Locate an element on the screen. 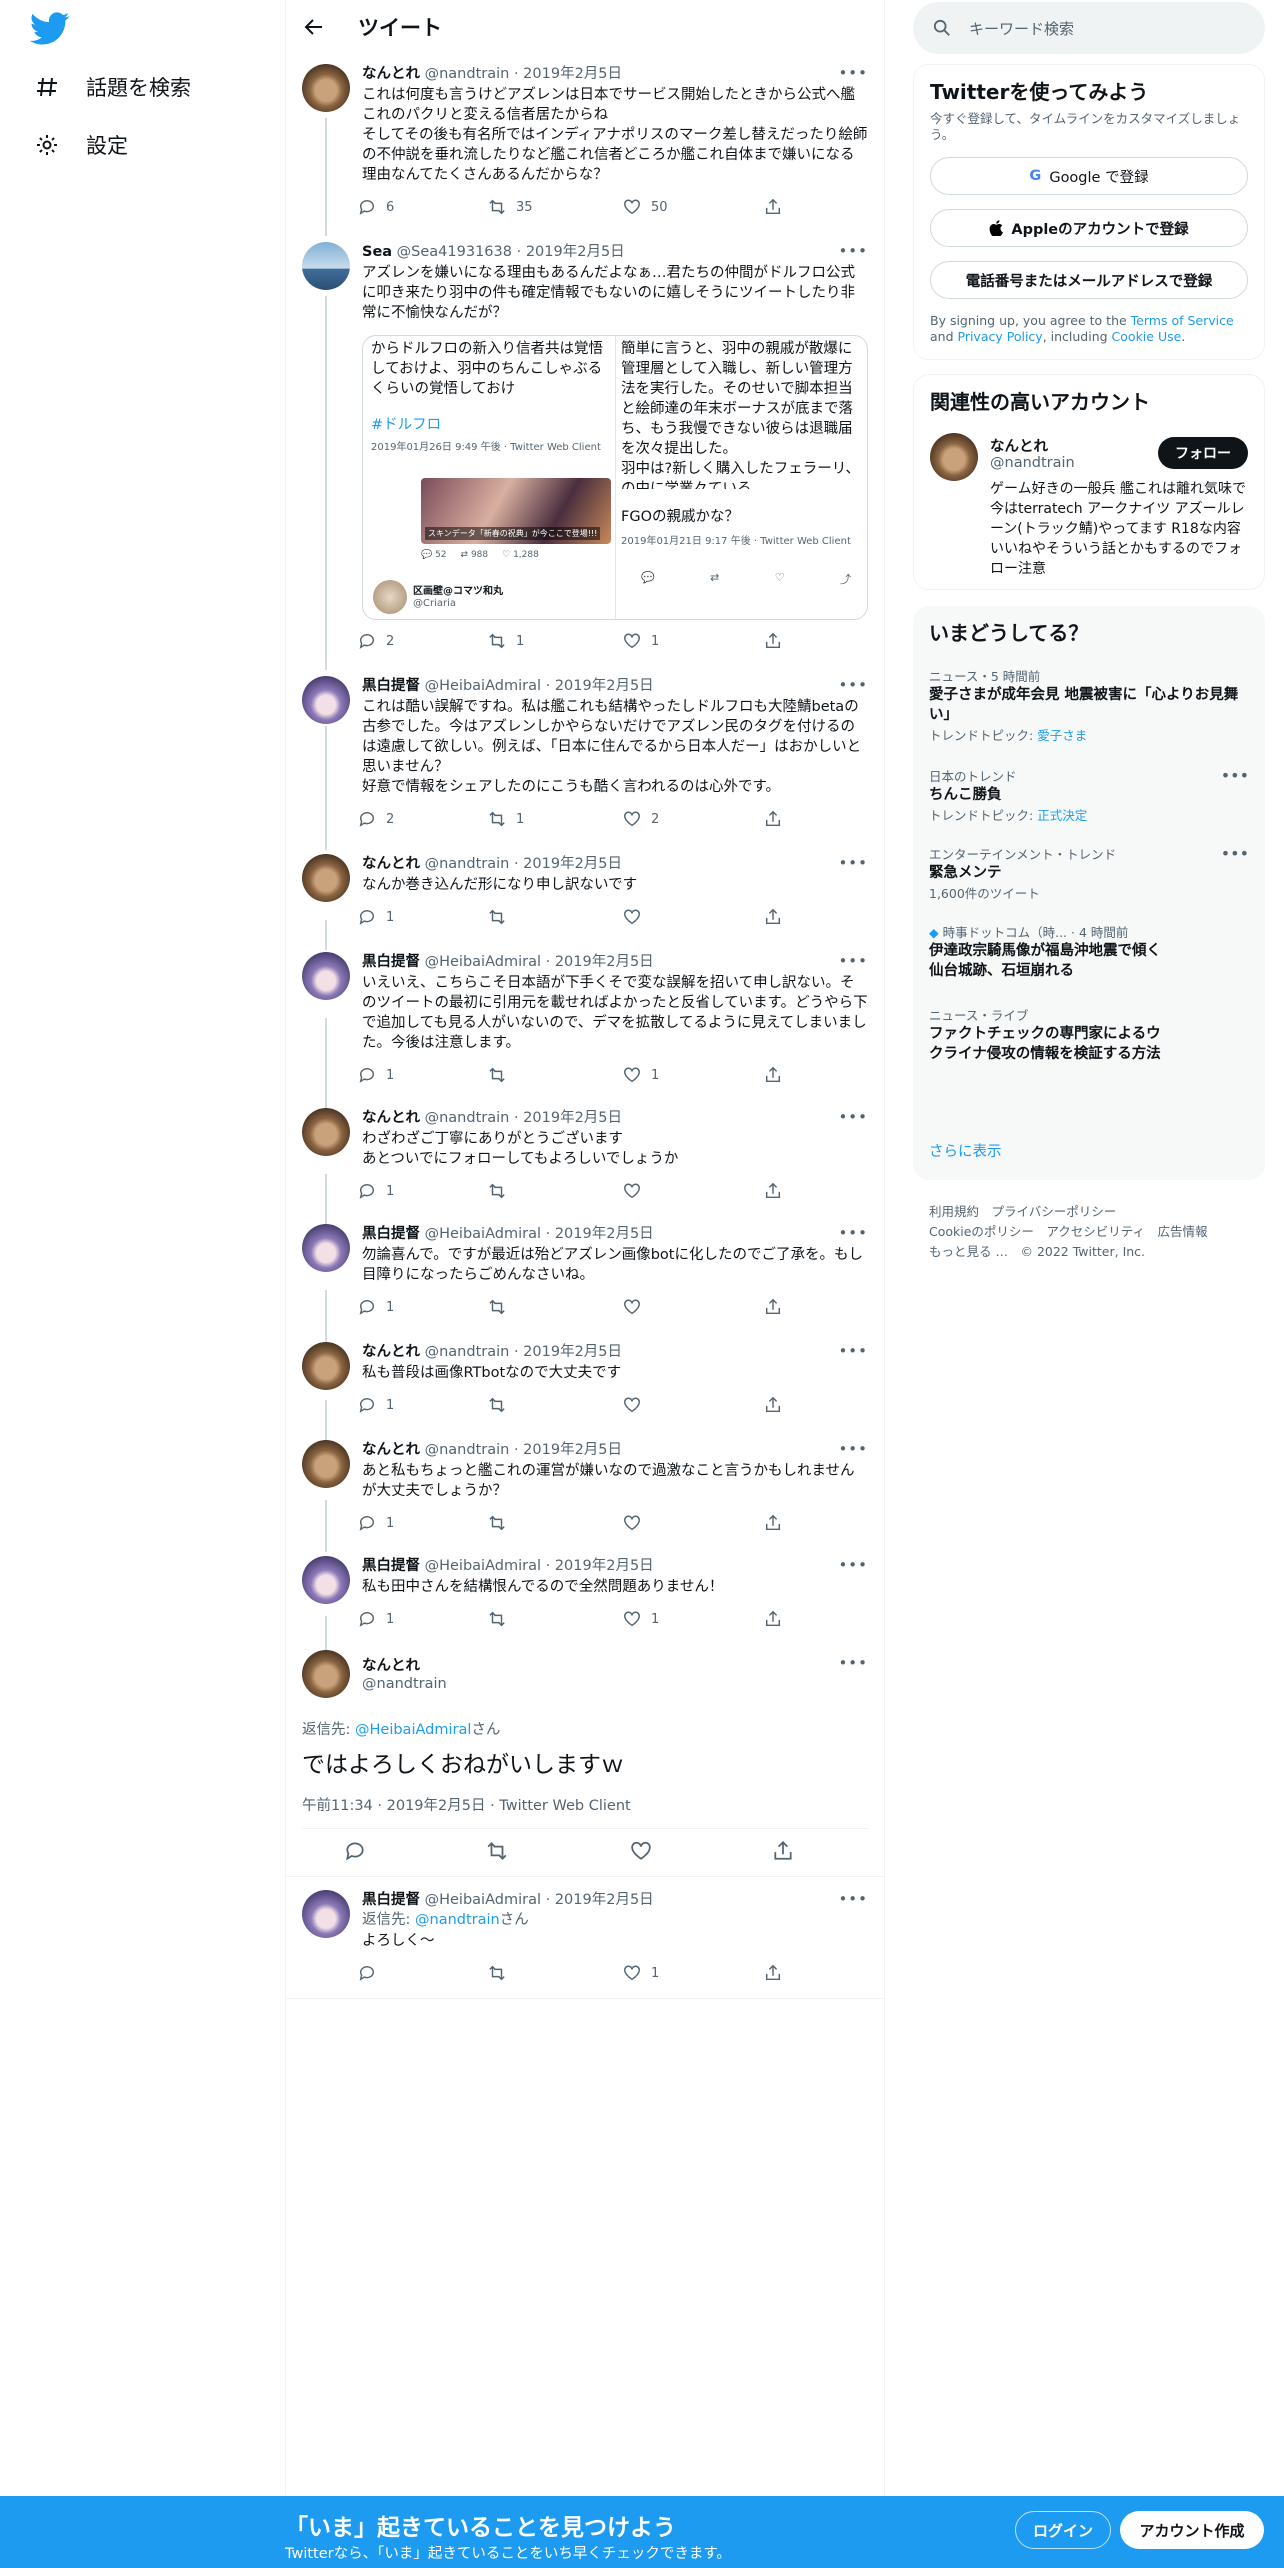 The width and height of the screenshot is (1284, 2568). follow-button: フォロー is located at coordinates (1203, 453).